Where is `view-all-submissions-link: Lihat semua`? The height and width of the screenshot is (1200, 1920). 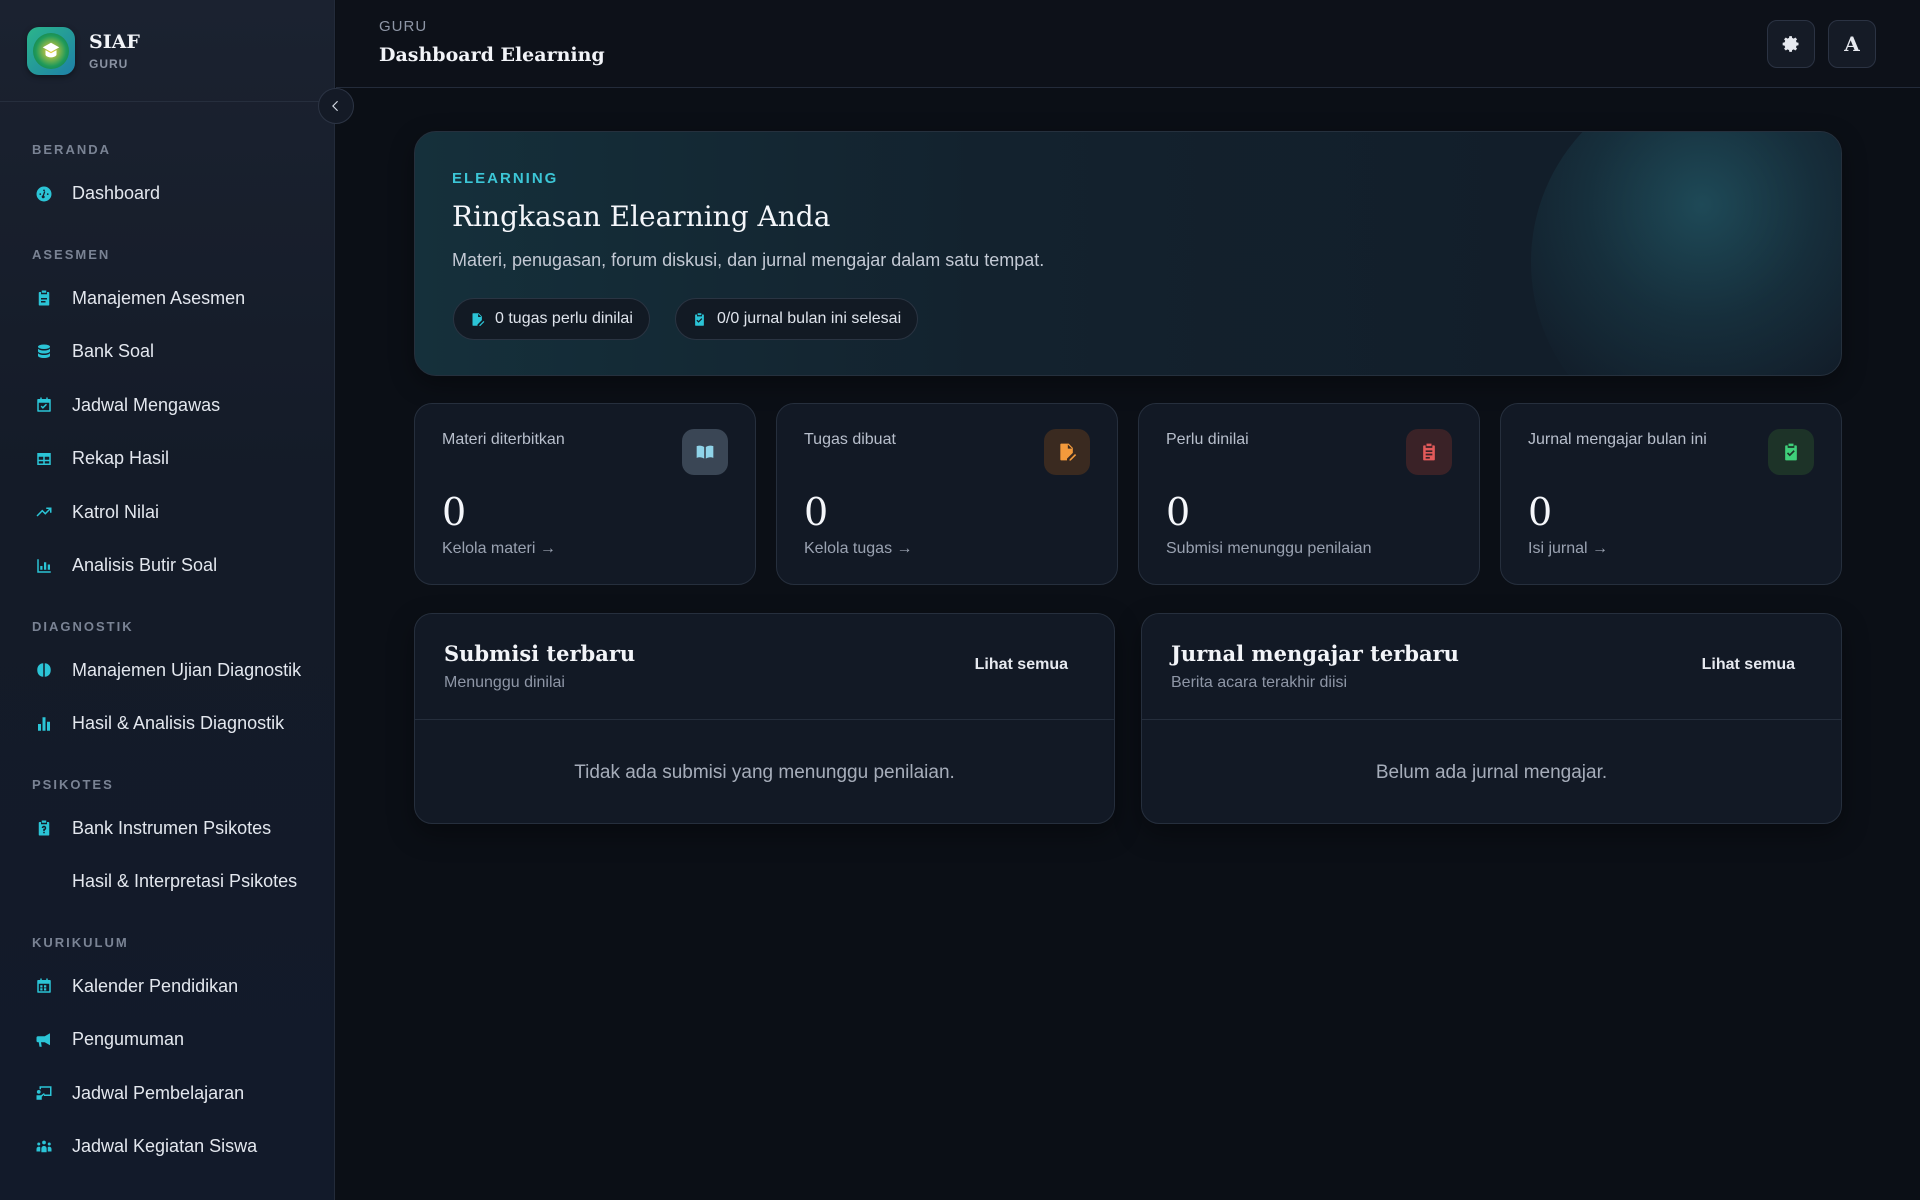 view-all-submissions-link: Lihat semua is located at coordinates (1021, 665).